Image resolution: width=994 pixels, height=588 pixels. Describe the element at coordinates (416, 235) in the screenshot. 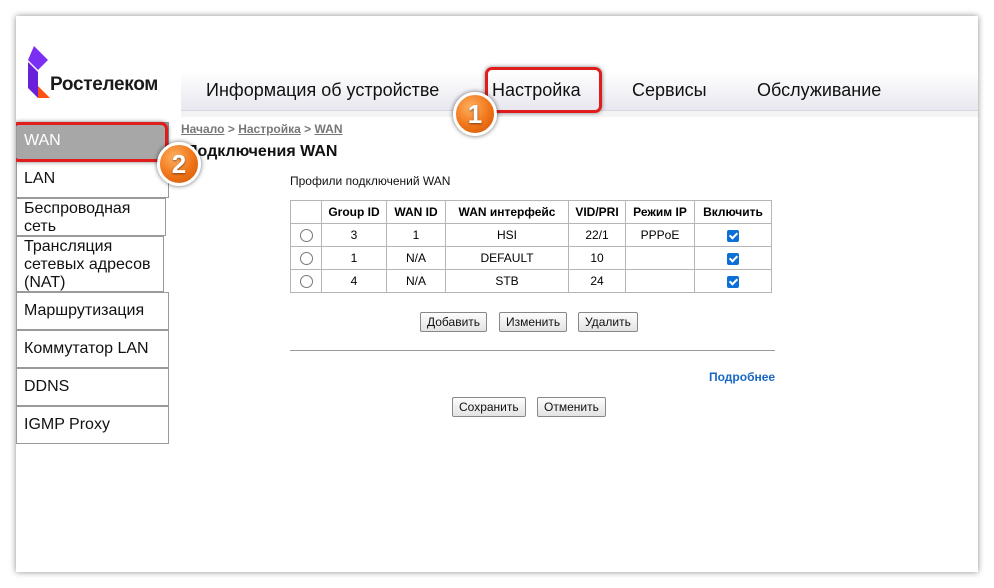

I see `wan-id-cell: 1` at that location.